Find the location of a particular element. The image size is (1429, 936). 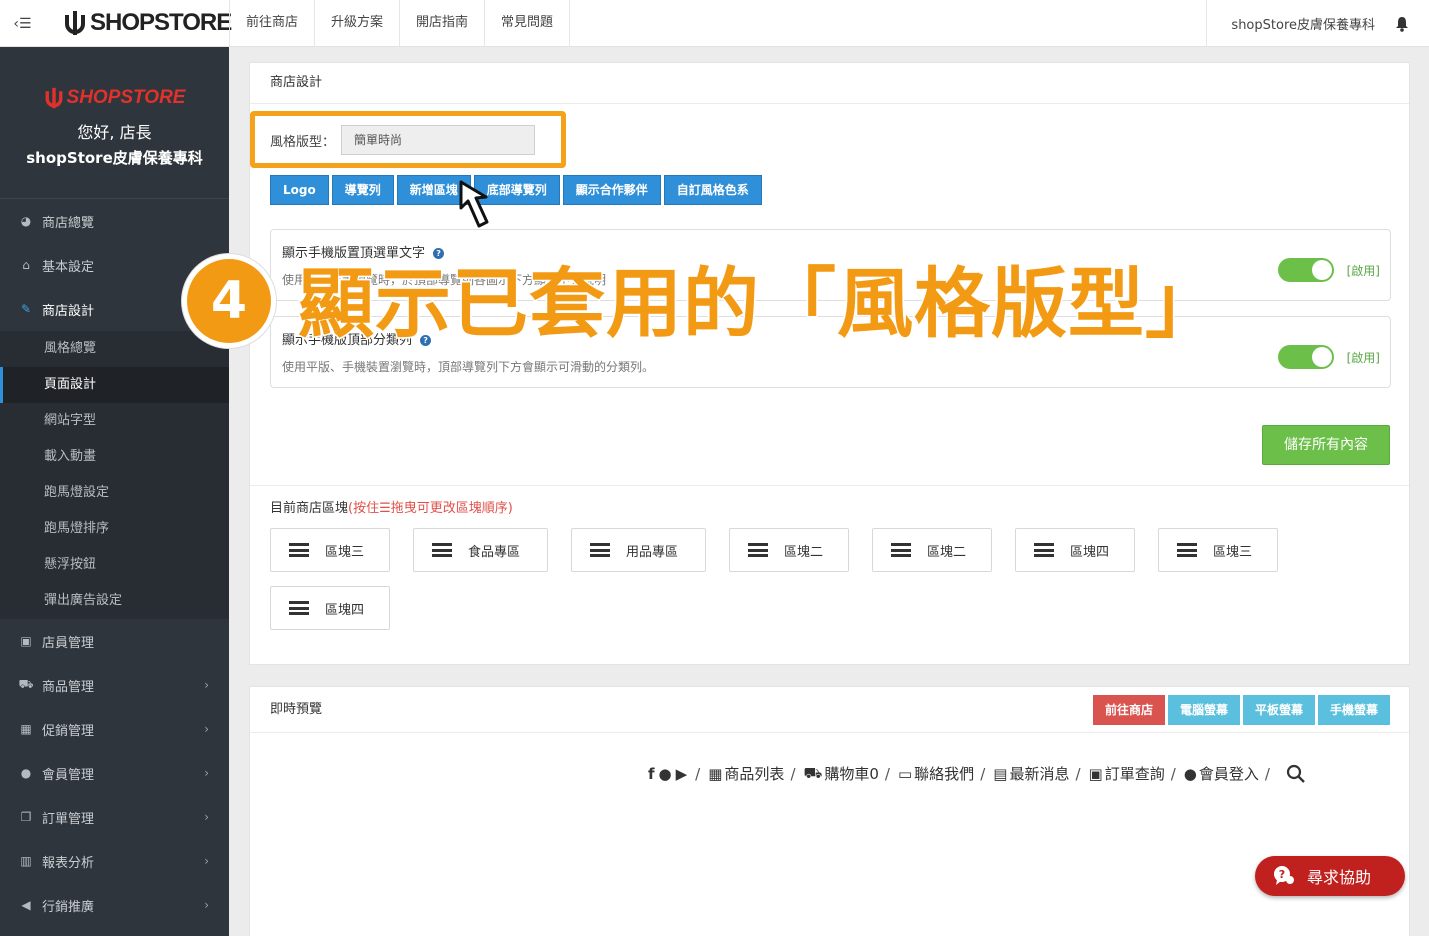

nav-cart: 購物車0 is located at coordinates (851, 773).